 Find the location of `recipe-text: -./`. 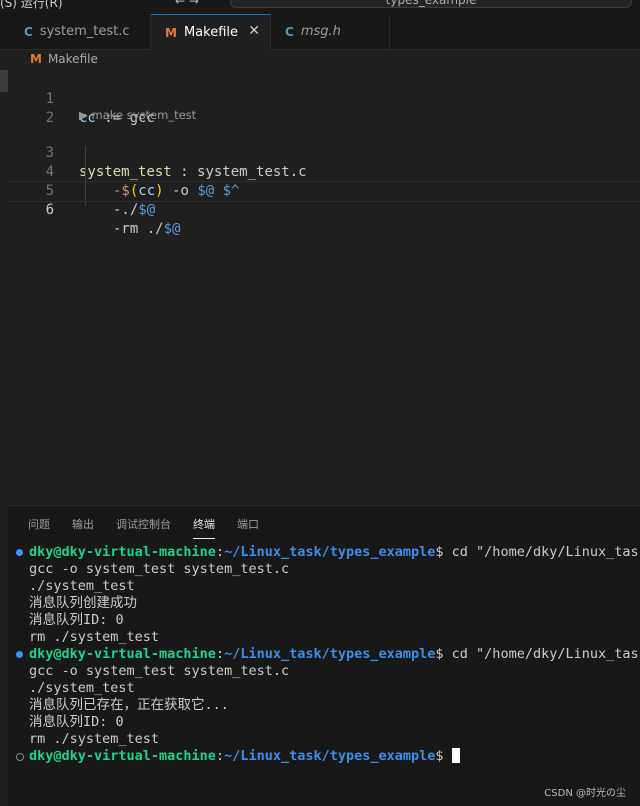

recipe-text: -./ is located at coordinates (126, 210).